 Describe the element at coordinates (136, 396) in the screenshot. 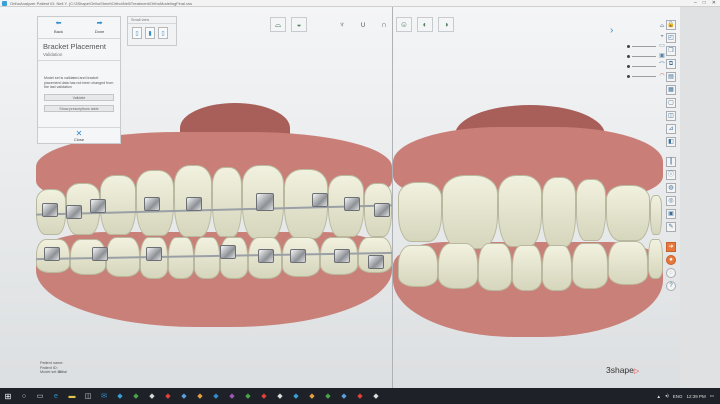

I see `app-icon-2: ◆` at that location.